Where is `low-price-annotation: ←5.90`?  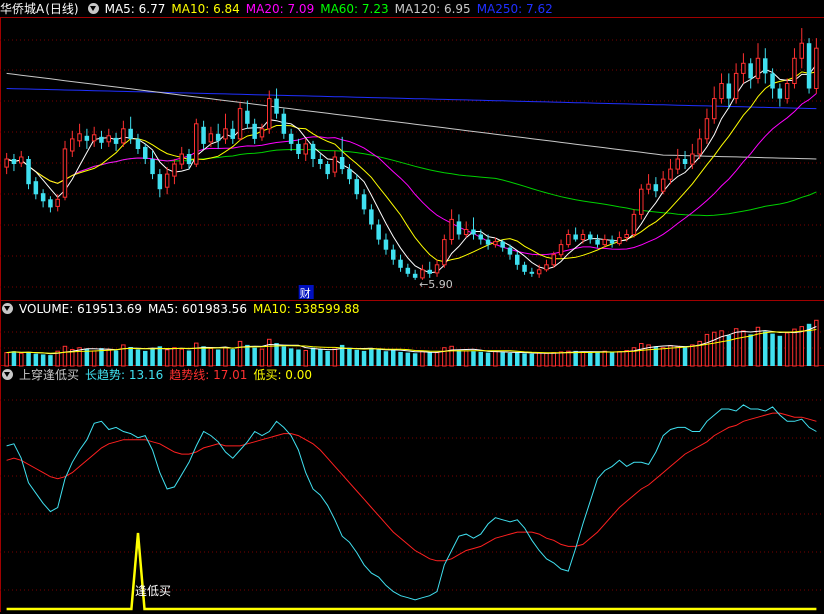 low-price-annotation: ←5.90 is located at coordinates (436, 284).